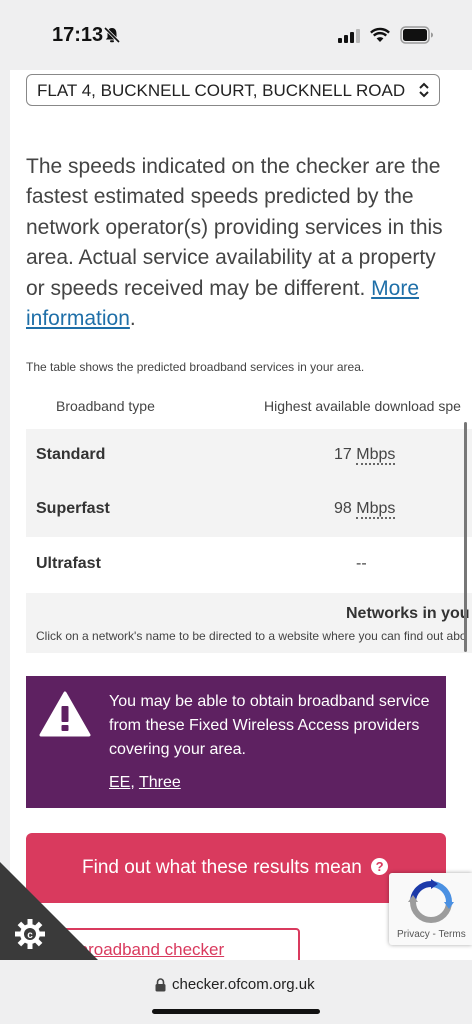  I want to click on bell-muted-icon, so click(112, 35).